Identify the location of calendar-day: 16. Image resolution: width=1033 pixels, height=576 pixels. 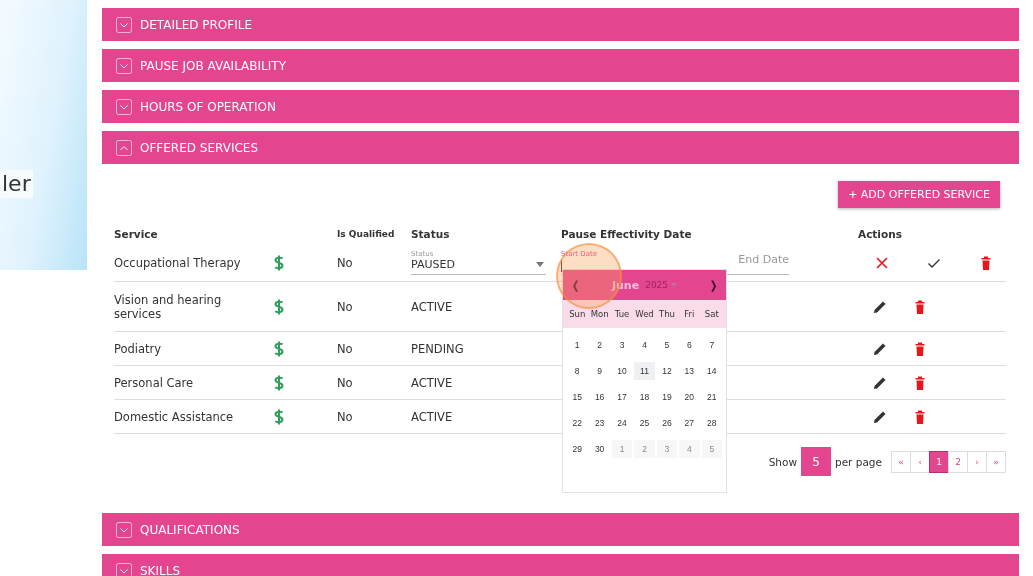
(599, 397).